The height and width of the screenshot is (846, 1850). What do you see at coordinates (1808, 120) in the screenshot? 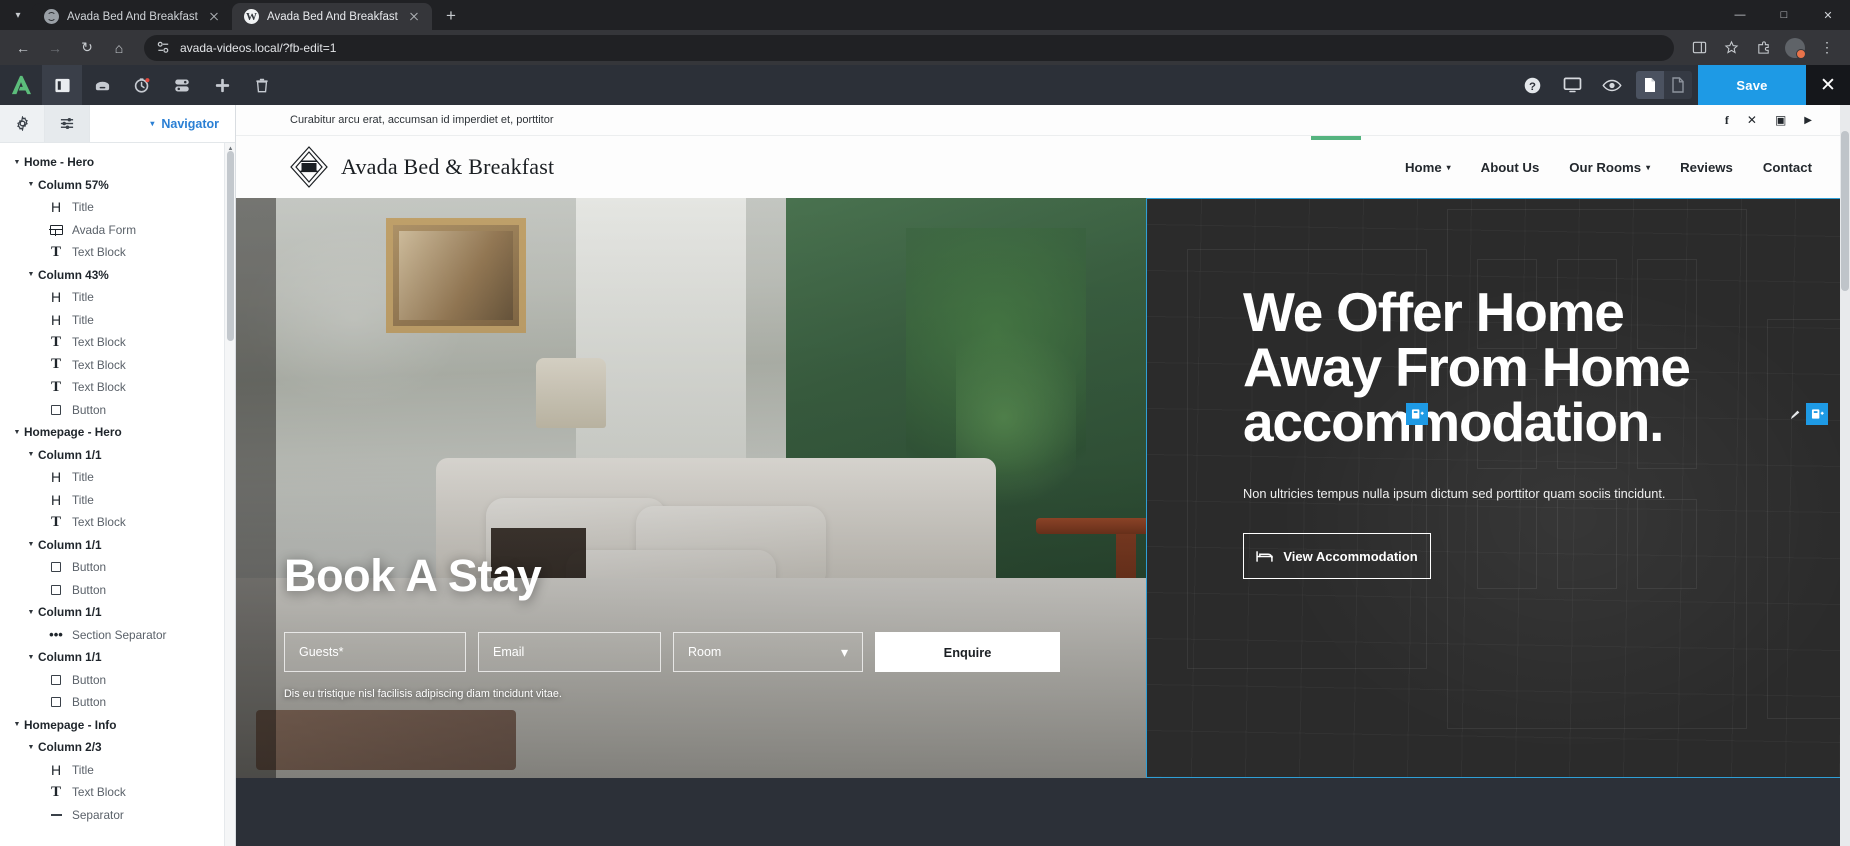
I see `youtube-icon: ▶` at bounding box center [1808, 120].